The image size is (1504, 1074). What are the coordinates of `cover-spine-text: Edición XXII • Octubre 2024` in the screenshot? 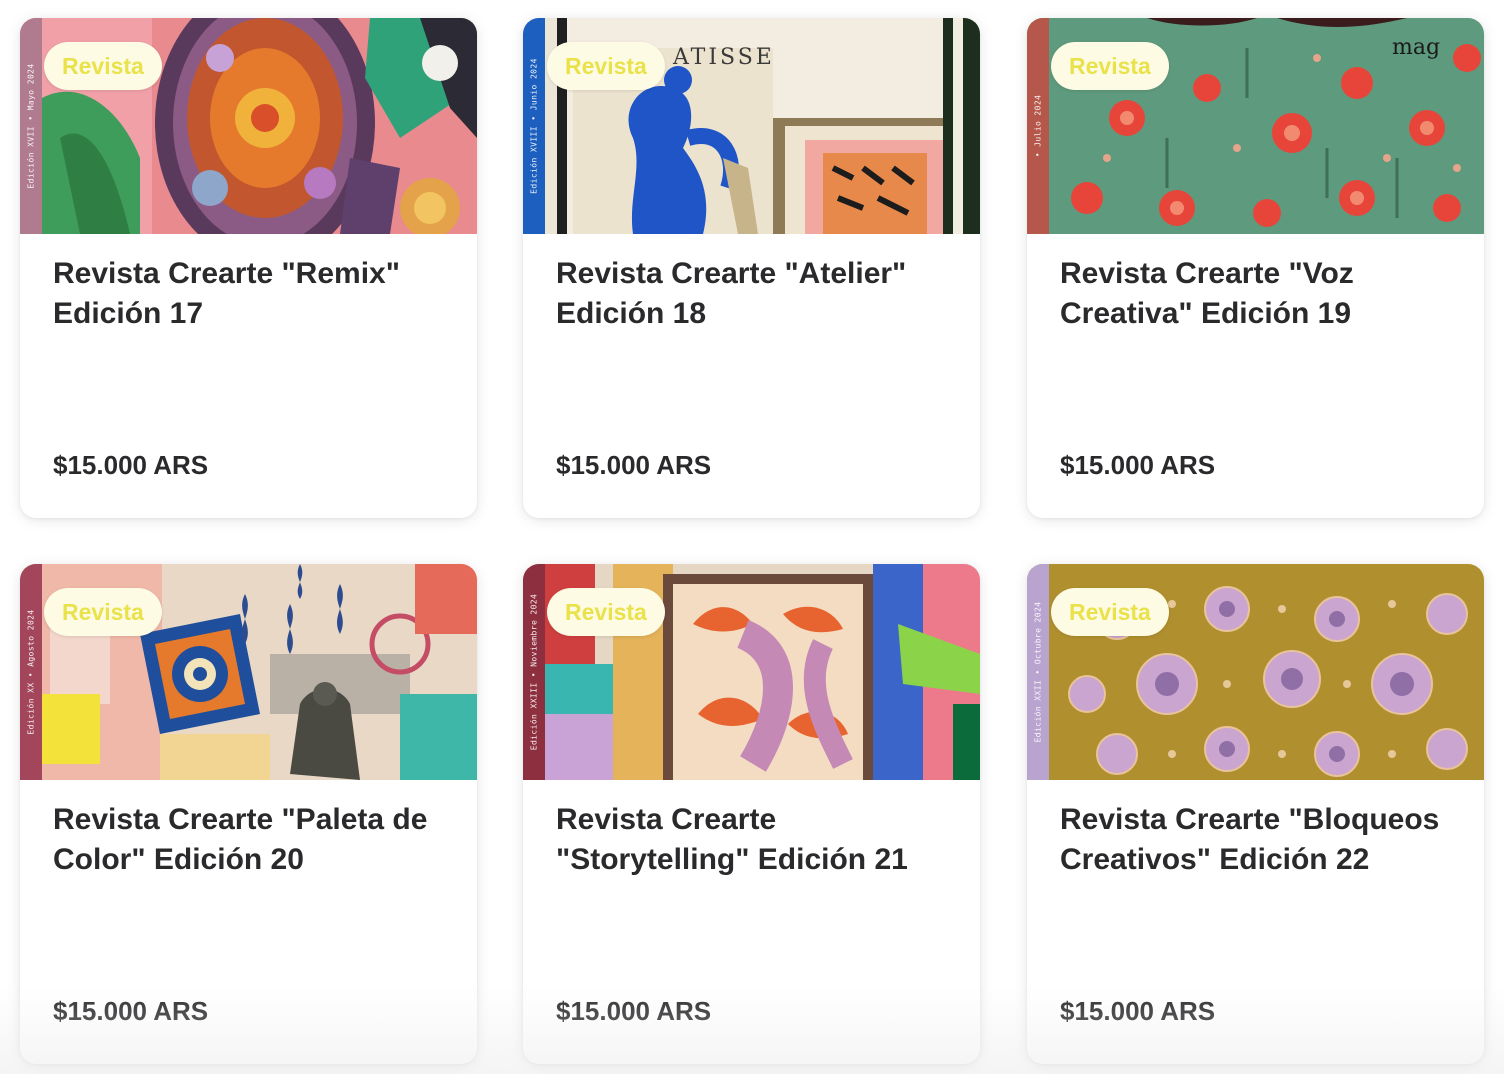 It's located at (1038, 672).